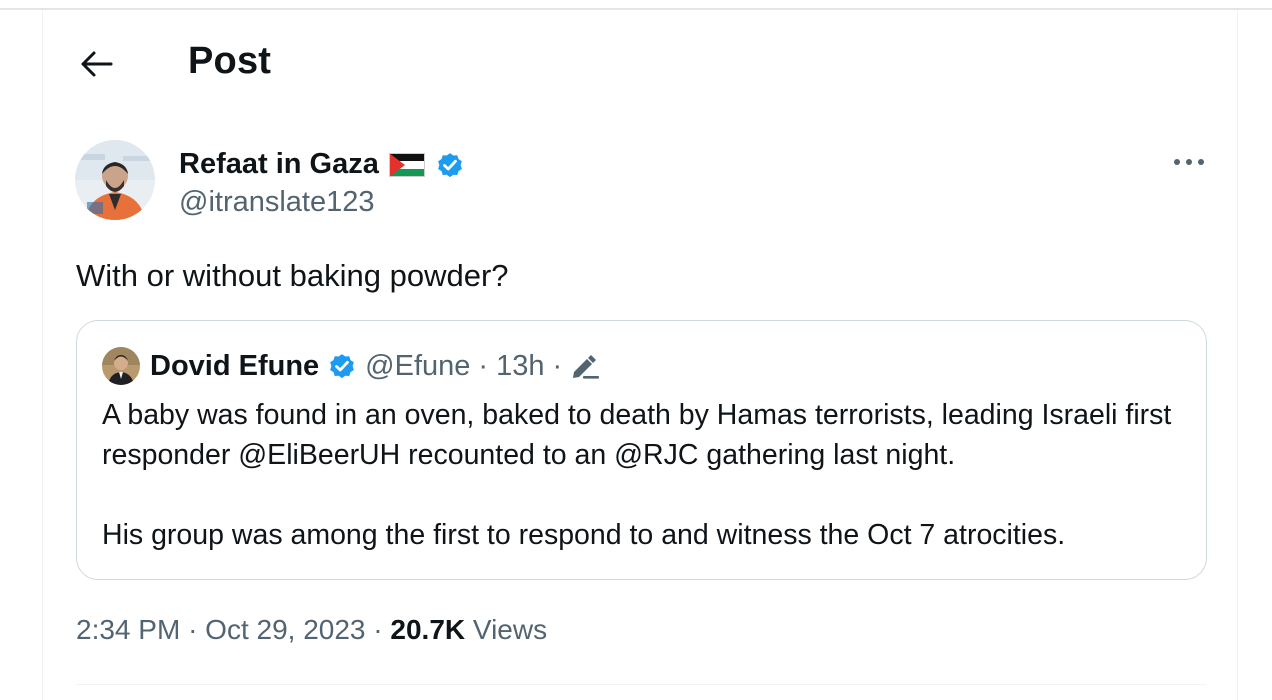 Image resolution: width=1272 pixels, height=700 pixels. I want to click on quoted-author-display-name: Dovid Efune, so click(234, 366).